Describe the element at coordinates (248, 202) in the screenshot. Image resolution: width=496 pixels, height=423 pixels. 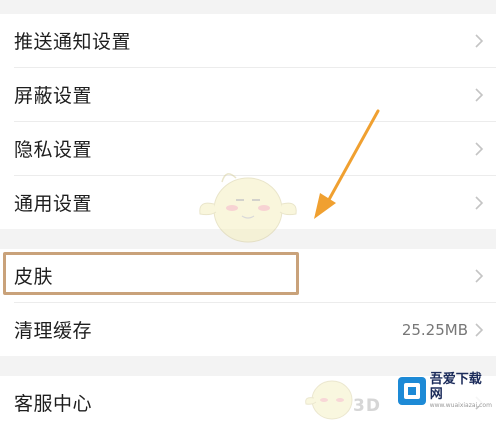
I see `settings-item-general: 通用设置` at that location.